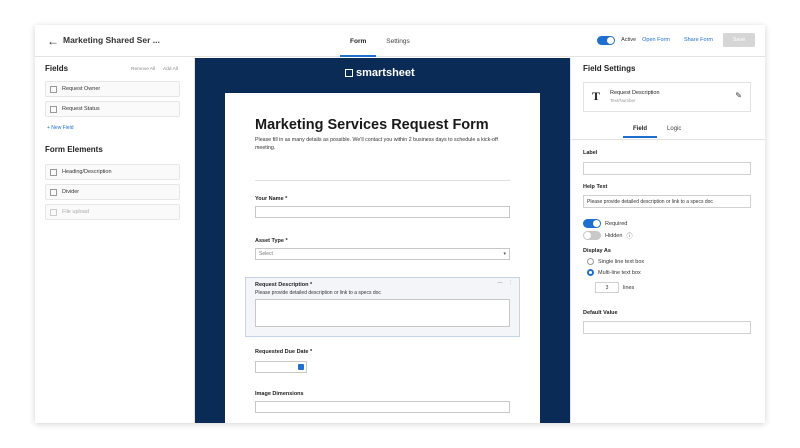  What do you see at coordinates (143, 69) in the screenshot?
I see `remove-all-link: Remove All` at bounding box center [143, 69].